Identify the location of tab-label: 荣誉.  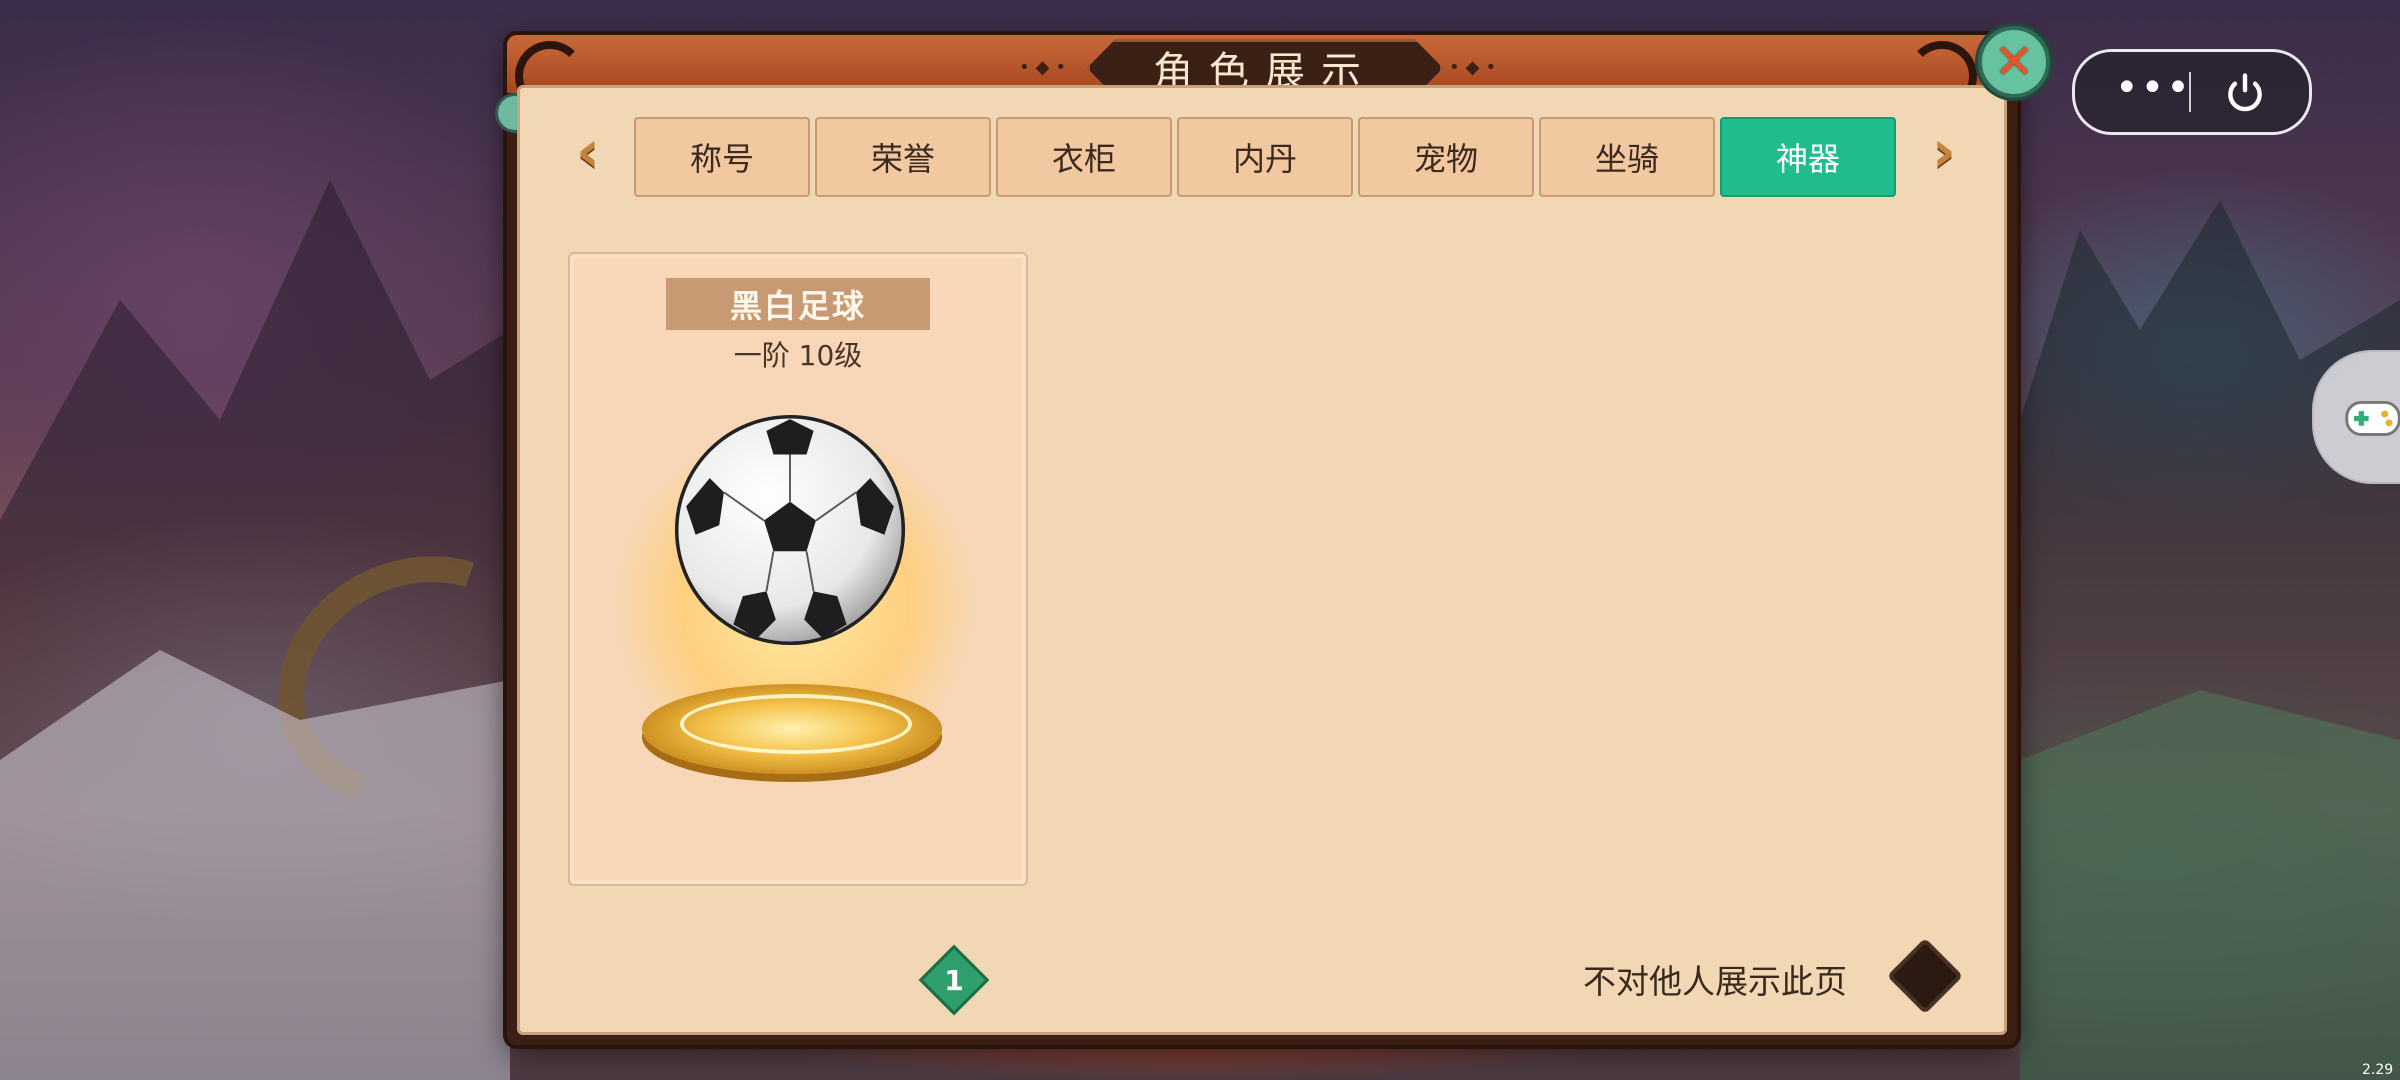
(902, 159).